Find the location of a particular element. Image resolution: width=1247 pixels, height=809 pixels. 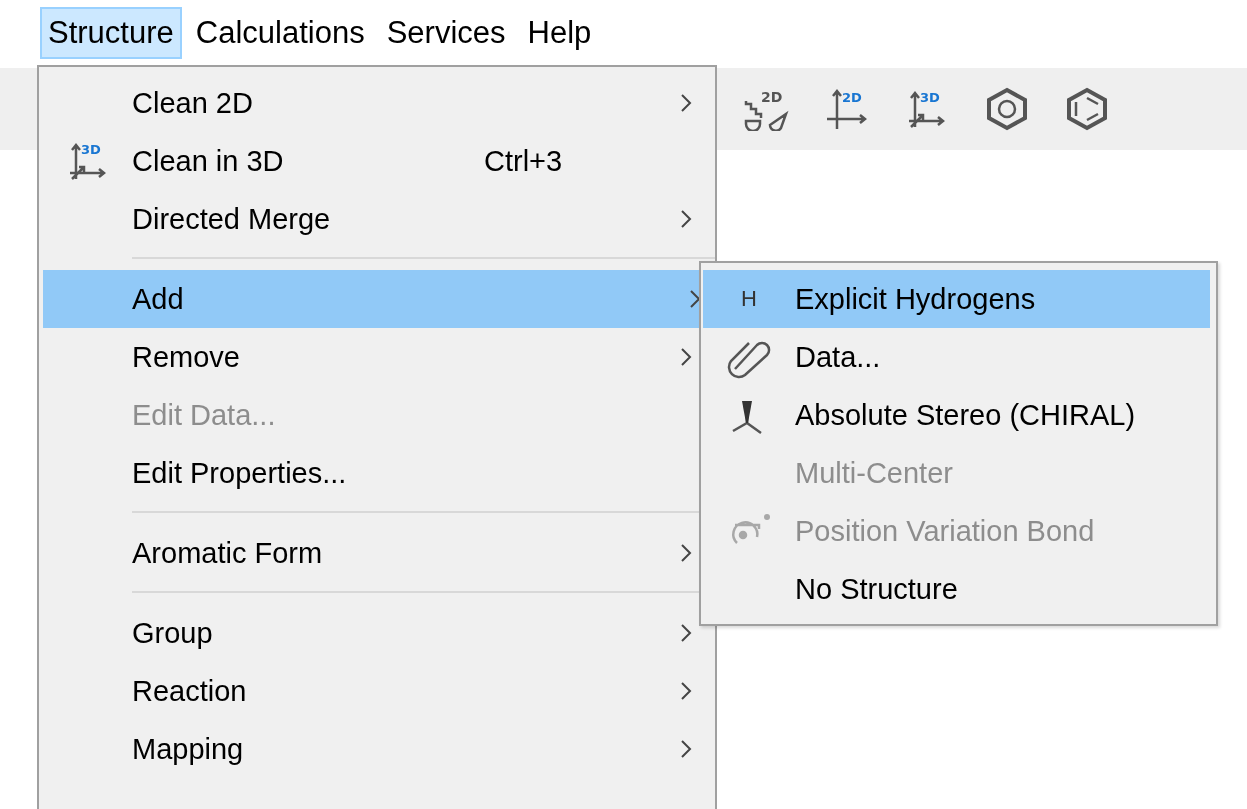

menu-item: Help is located at coordinates (559, 32).